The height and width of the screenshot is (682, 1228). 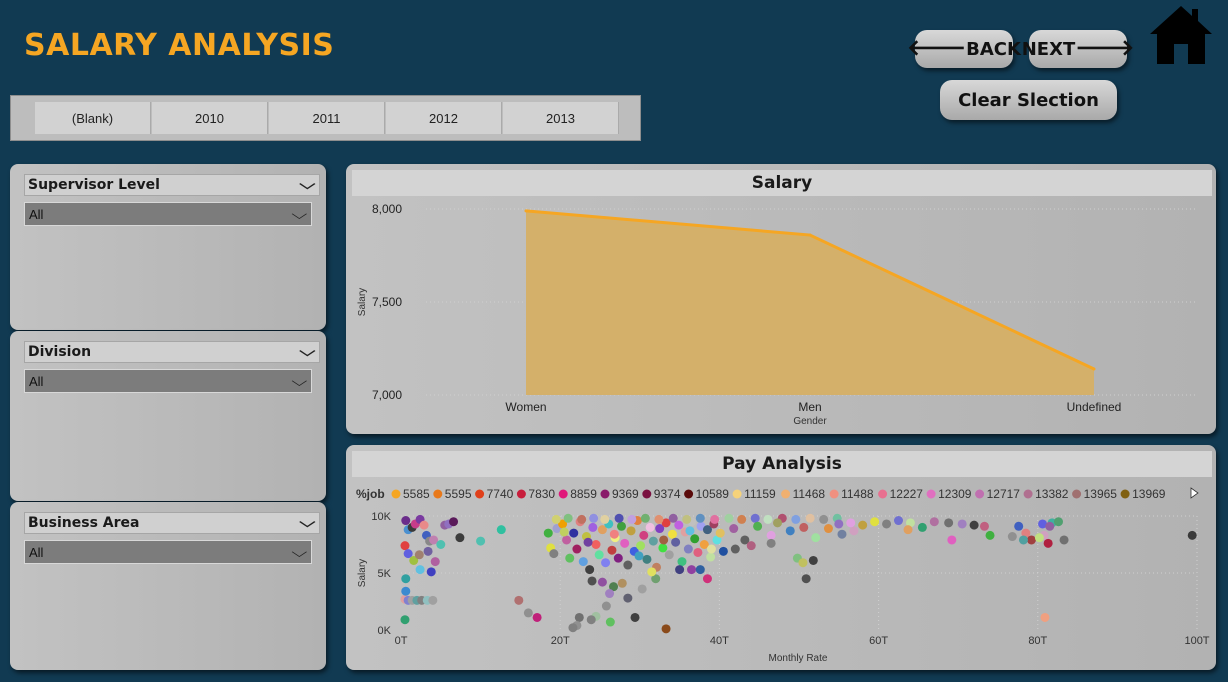 What do you see at coordinates (327, 118) in the screenshot?
I see `year-option-2011: 2011` at bounding box center [327, 118].